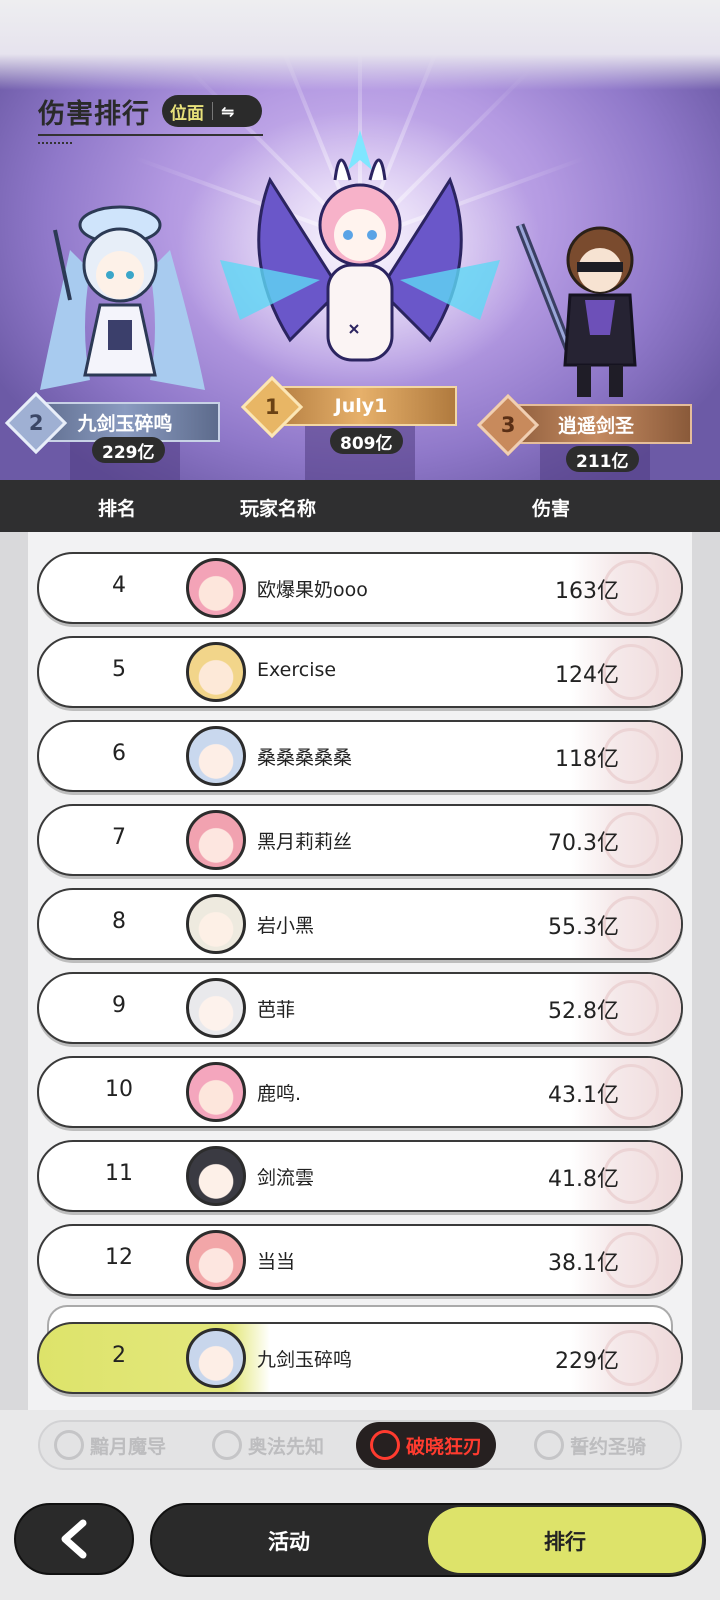  Describe the element at coordinates (119, 1173) in the screenshot. I see `row-rank: 11` at that location.